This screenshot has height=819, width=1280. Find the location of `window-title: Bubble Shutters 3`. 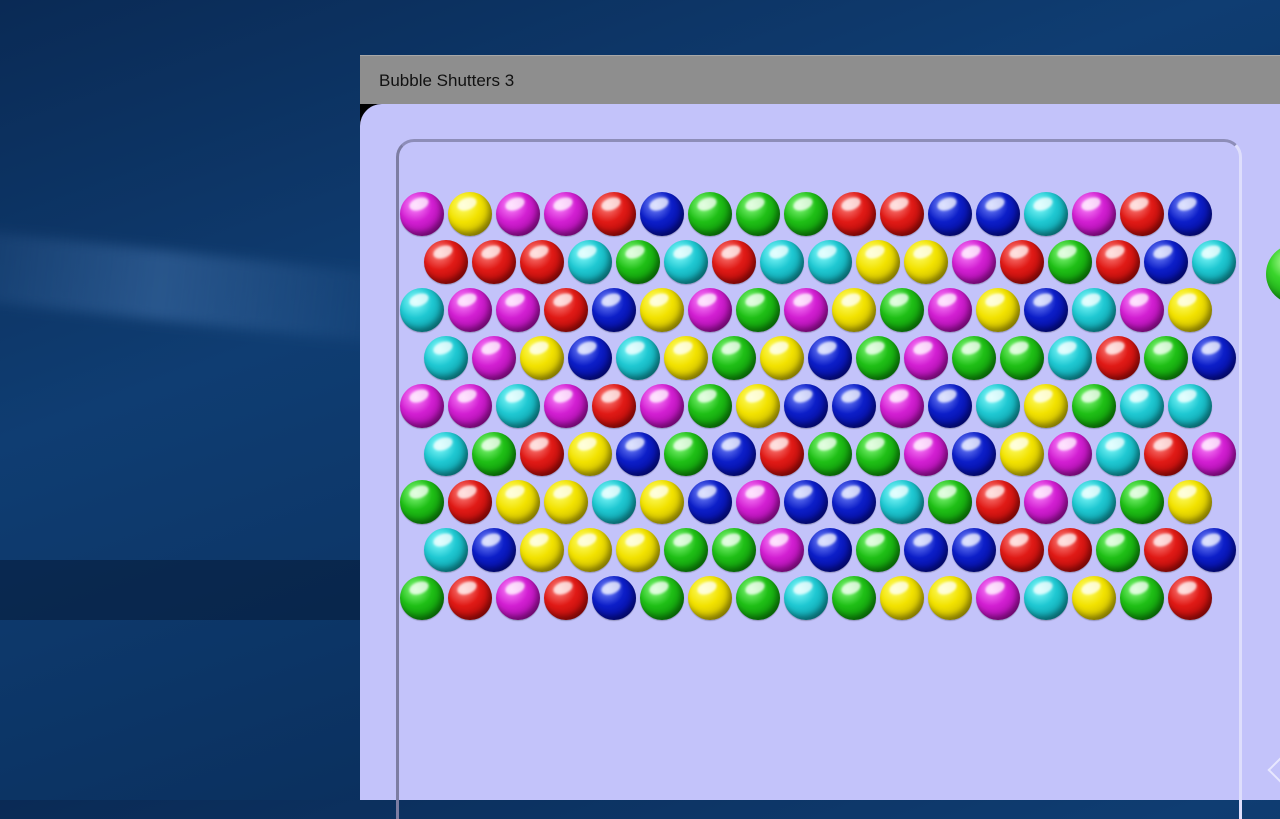

window-title: Bubble Shutters 3 is located at coordinates (447, 80).